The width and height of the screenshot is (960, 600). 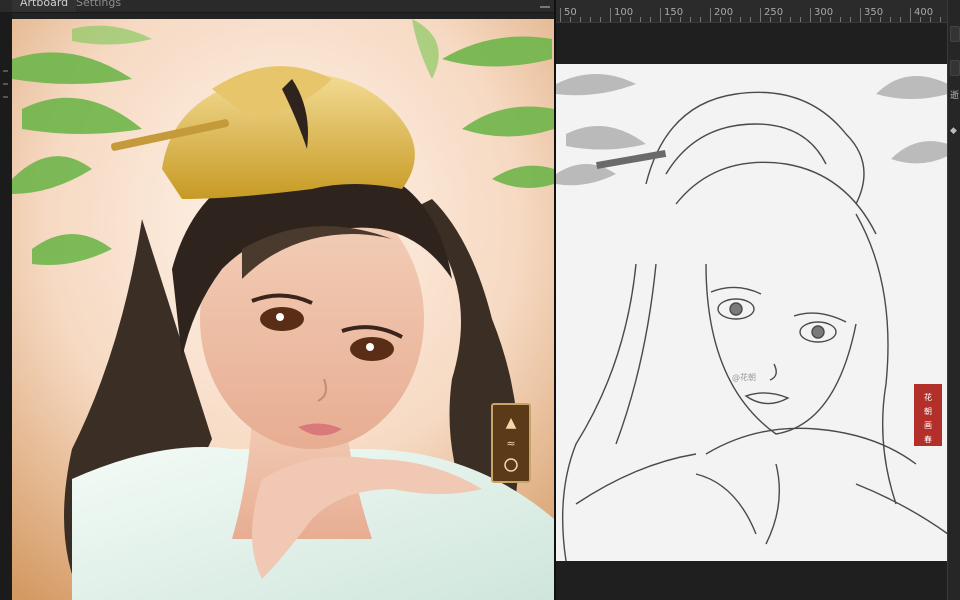 What do you see at coordinates (928, 397) in the screenshot?
I see `svg-text: 花` at bounding box center [928, 397].